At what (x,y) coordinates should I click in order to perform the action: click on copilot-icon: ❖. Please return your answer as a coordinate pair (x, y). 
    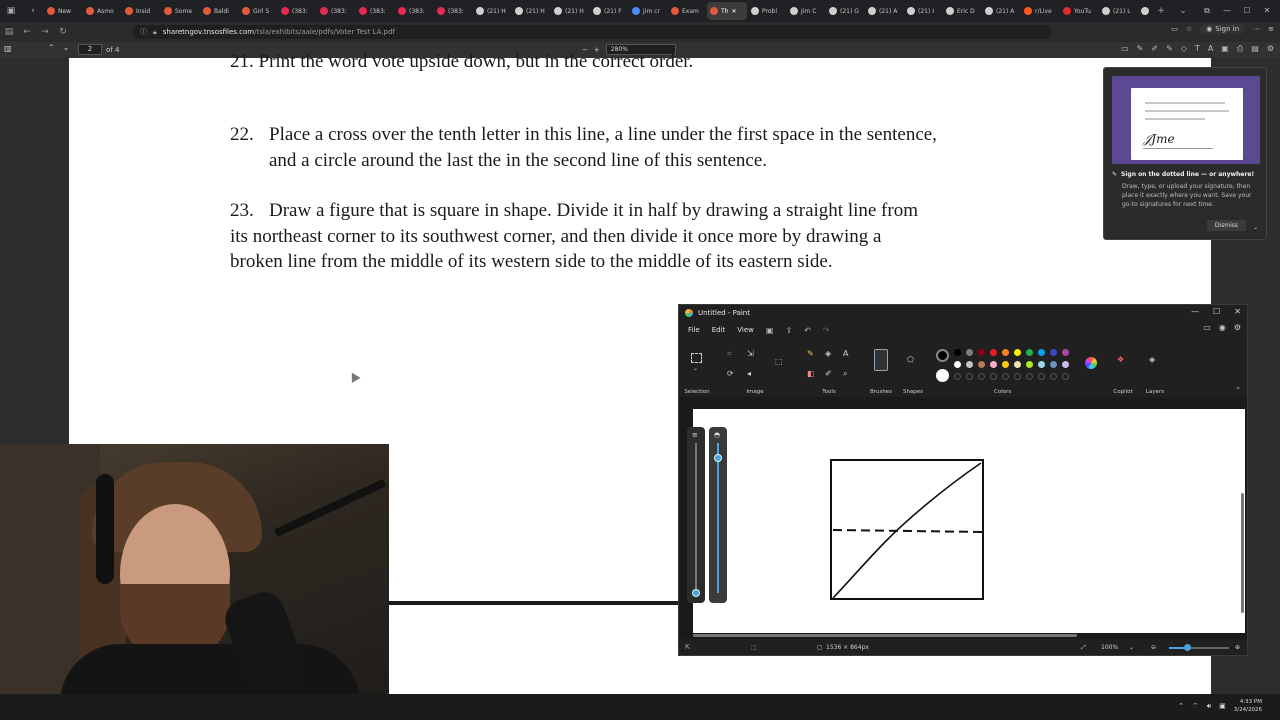
    Looking at the image, I should click on (1120, 359).